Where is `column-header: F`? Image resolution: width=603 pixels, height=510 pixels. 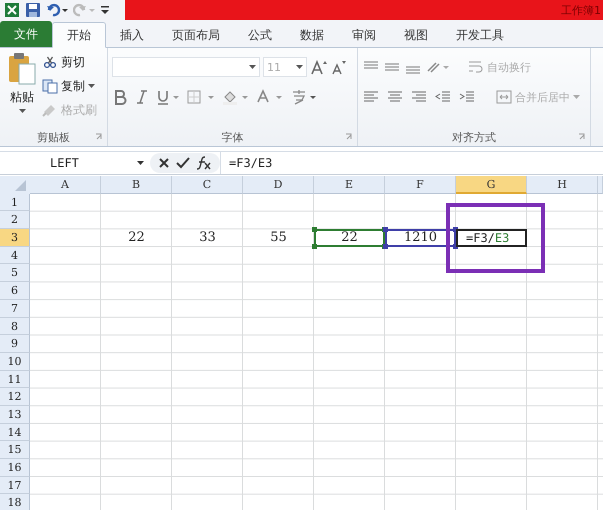
column-header: F is located at coordinates (420, 185).